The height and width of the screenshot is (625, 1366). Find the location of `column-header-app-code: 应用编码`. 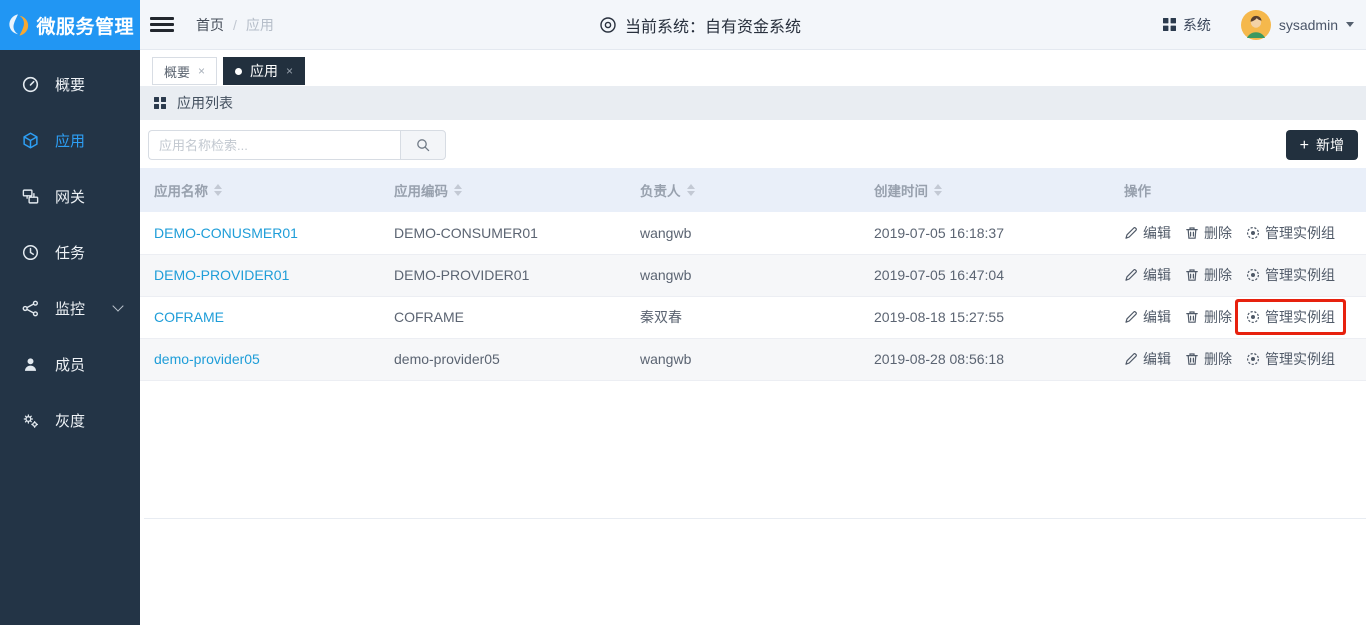

column-header-app-code: 应用编码 is located at coordinates (503, 190).